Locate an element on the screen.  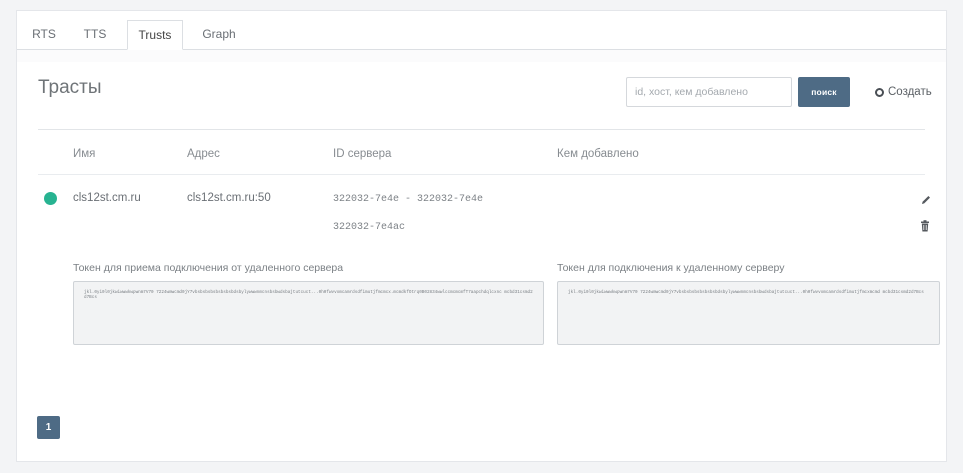
tab-graph: Graph is located at coordinates (219, 34).